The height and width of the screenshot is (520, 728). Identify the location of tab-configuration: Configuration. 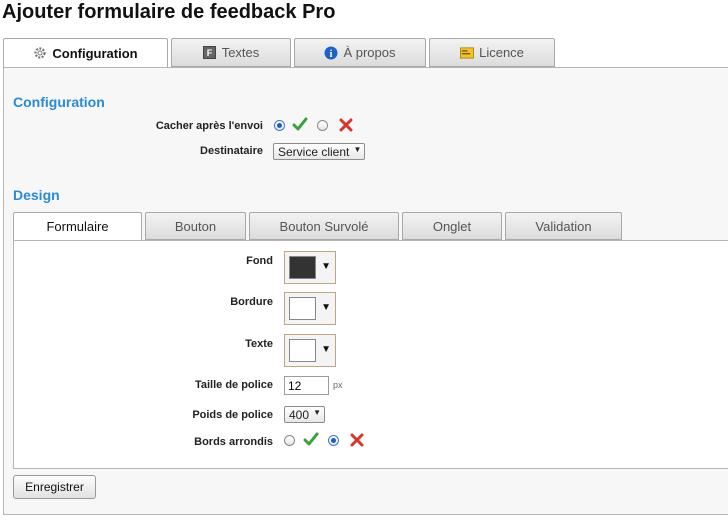
(85, 53).